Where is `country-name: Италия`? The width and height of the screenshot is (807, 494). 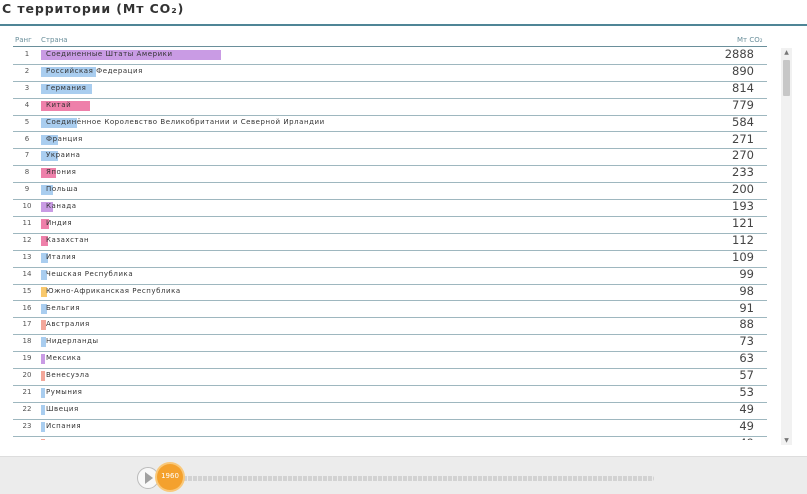
country-name: Италия is located at coordinates (61, 256).